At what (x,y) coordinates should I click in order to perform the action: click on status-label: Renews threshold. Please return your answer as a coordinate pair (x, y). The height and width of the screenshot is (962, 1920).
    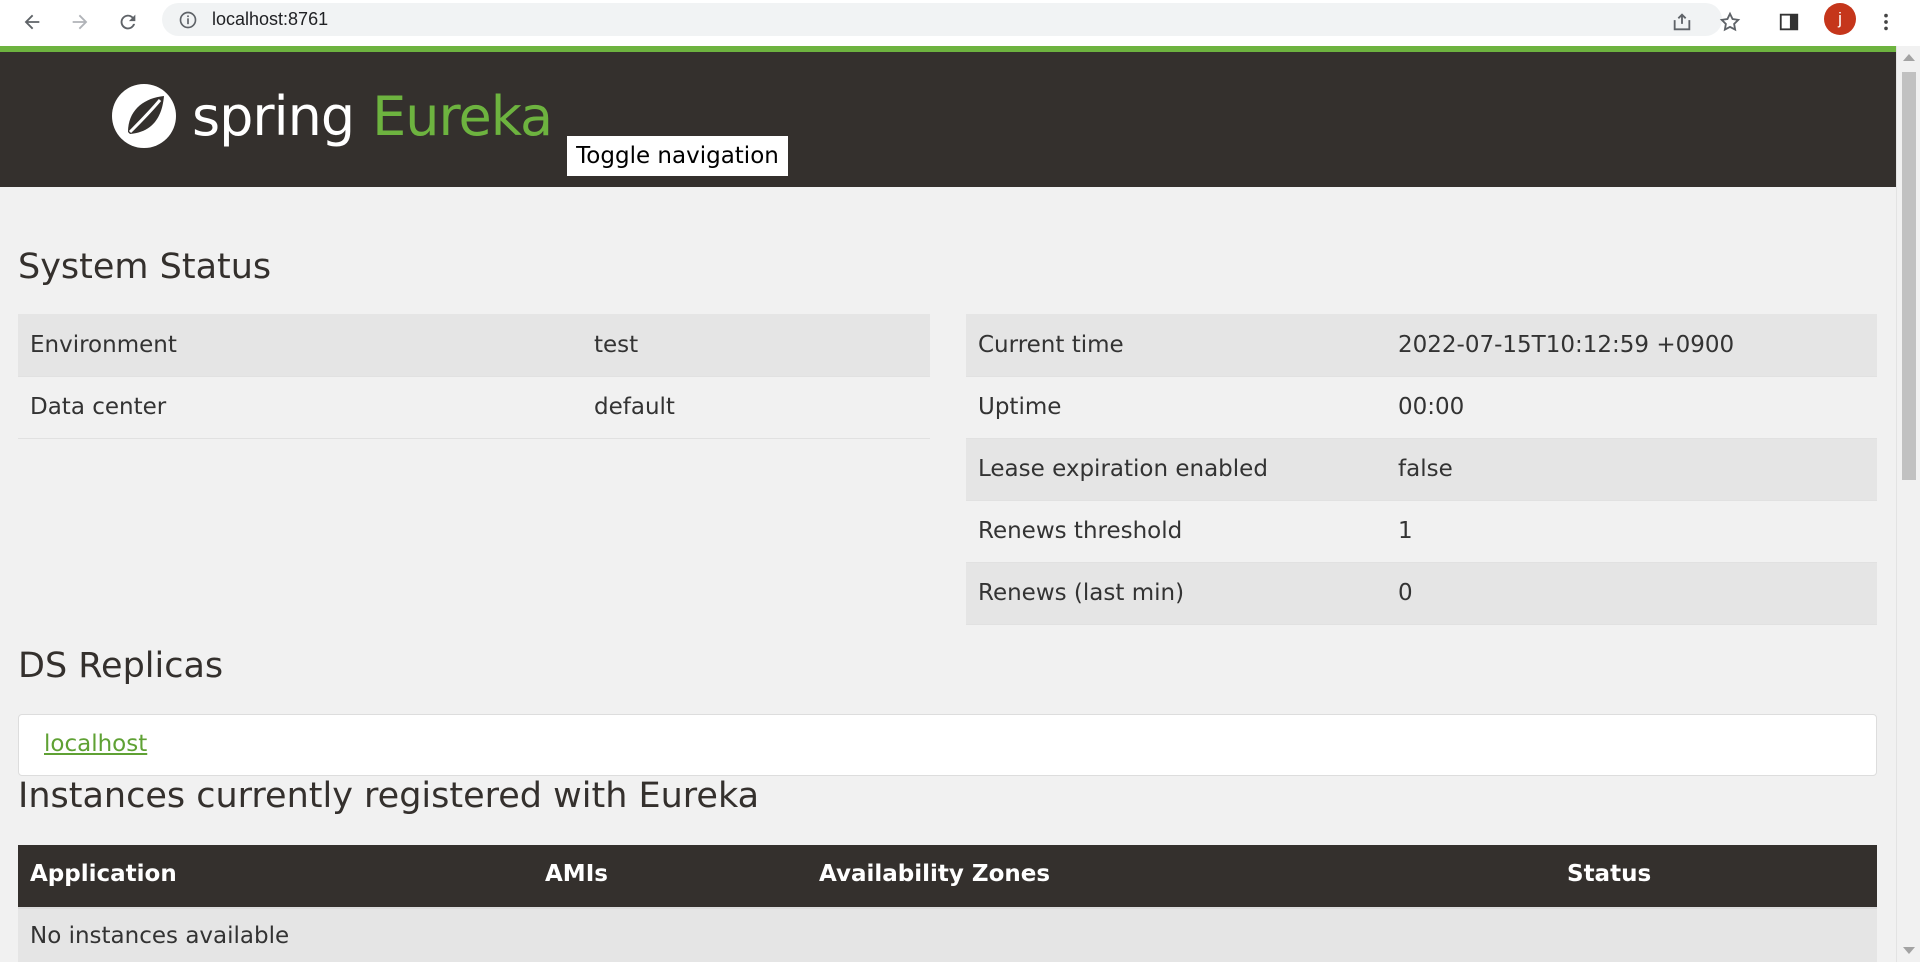
    Looking at the image, I should click on (1176, 531).